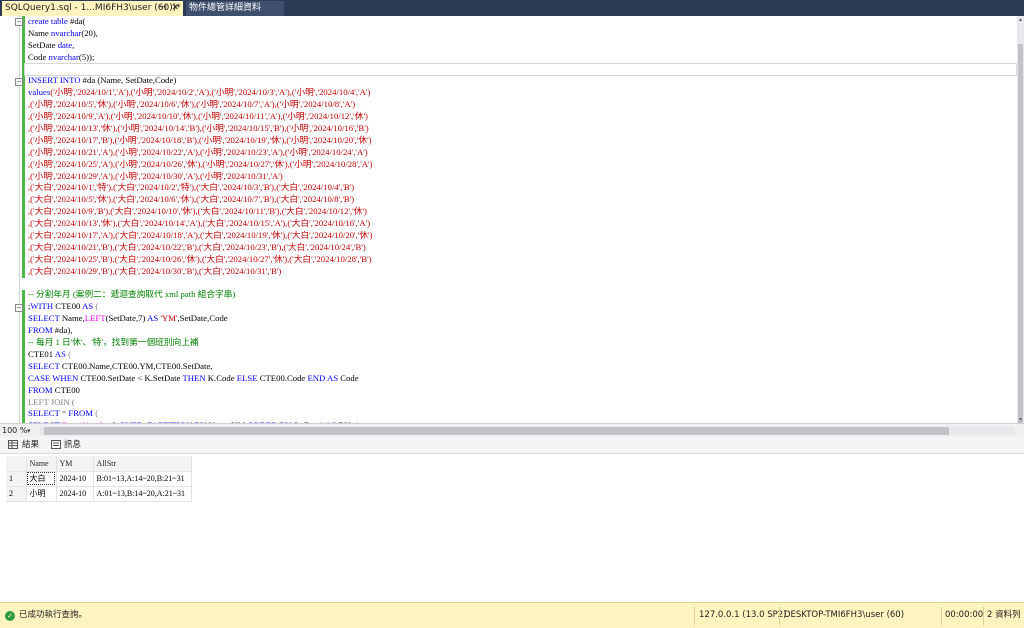  What do you see at coordinates (512, 445) in the screenshot?
I see `results-tab-bar: 結果 訊息` at bounding box center [512, 445].